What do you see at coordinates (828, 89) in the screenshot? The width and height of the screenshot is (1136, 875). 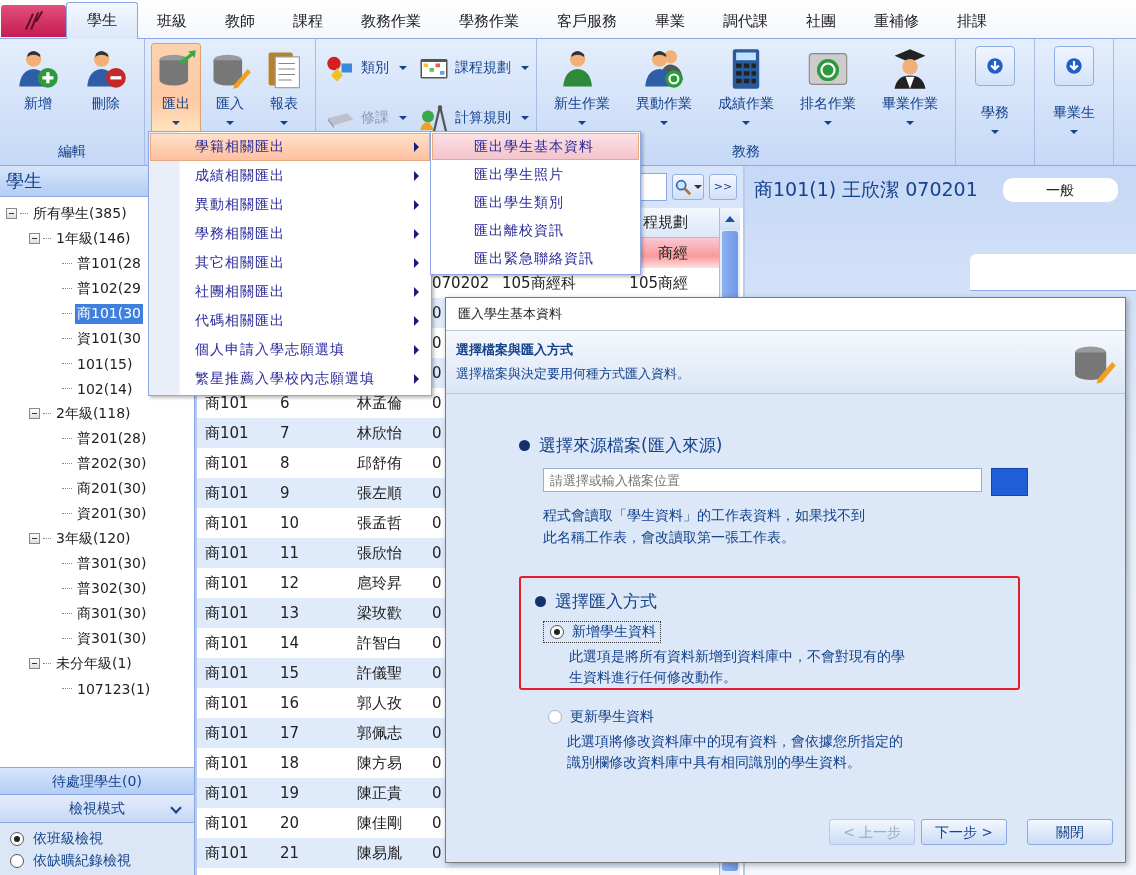 I see `ribbon-button: 排名作業` at bounding box center [828, 89].